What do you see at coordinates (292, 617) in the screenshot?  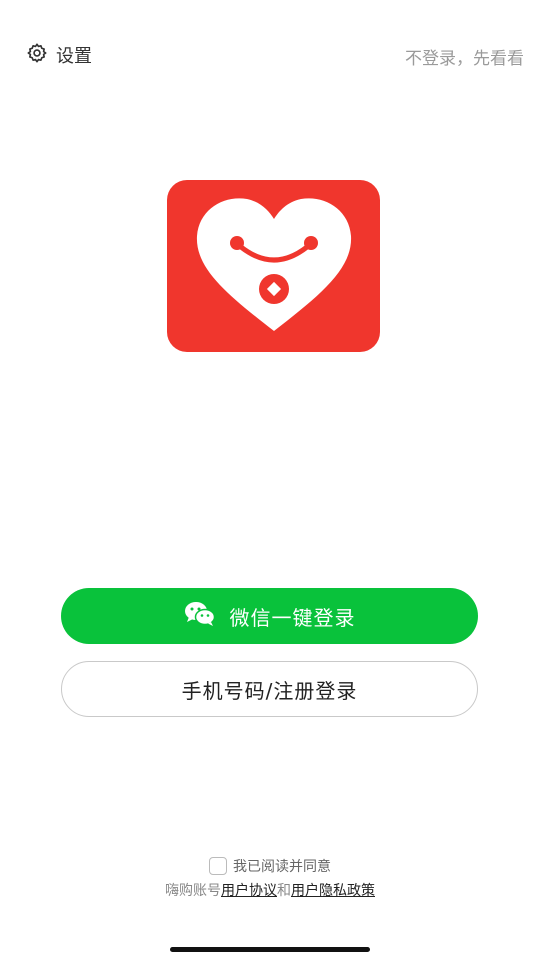 I see `wechat-login-label: 微信一键登录` at bounding box center [292, 617].